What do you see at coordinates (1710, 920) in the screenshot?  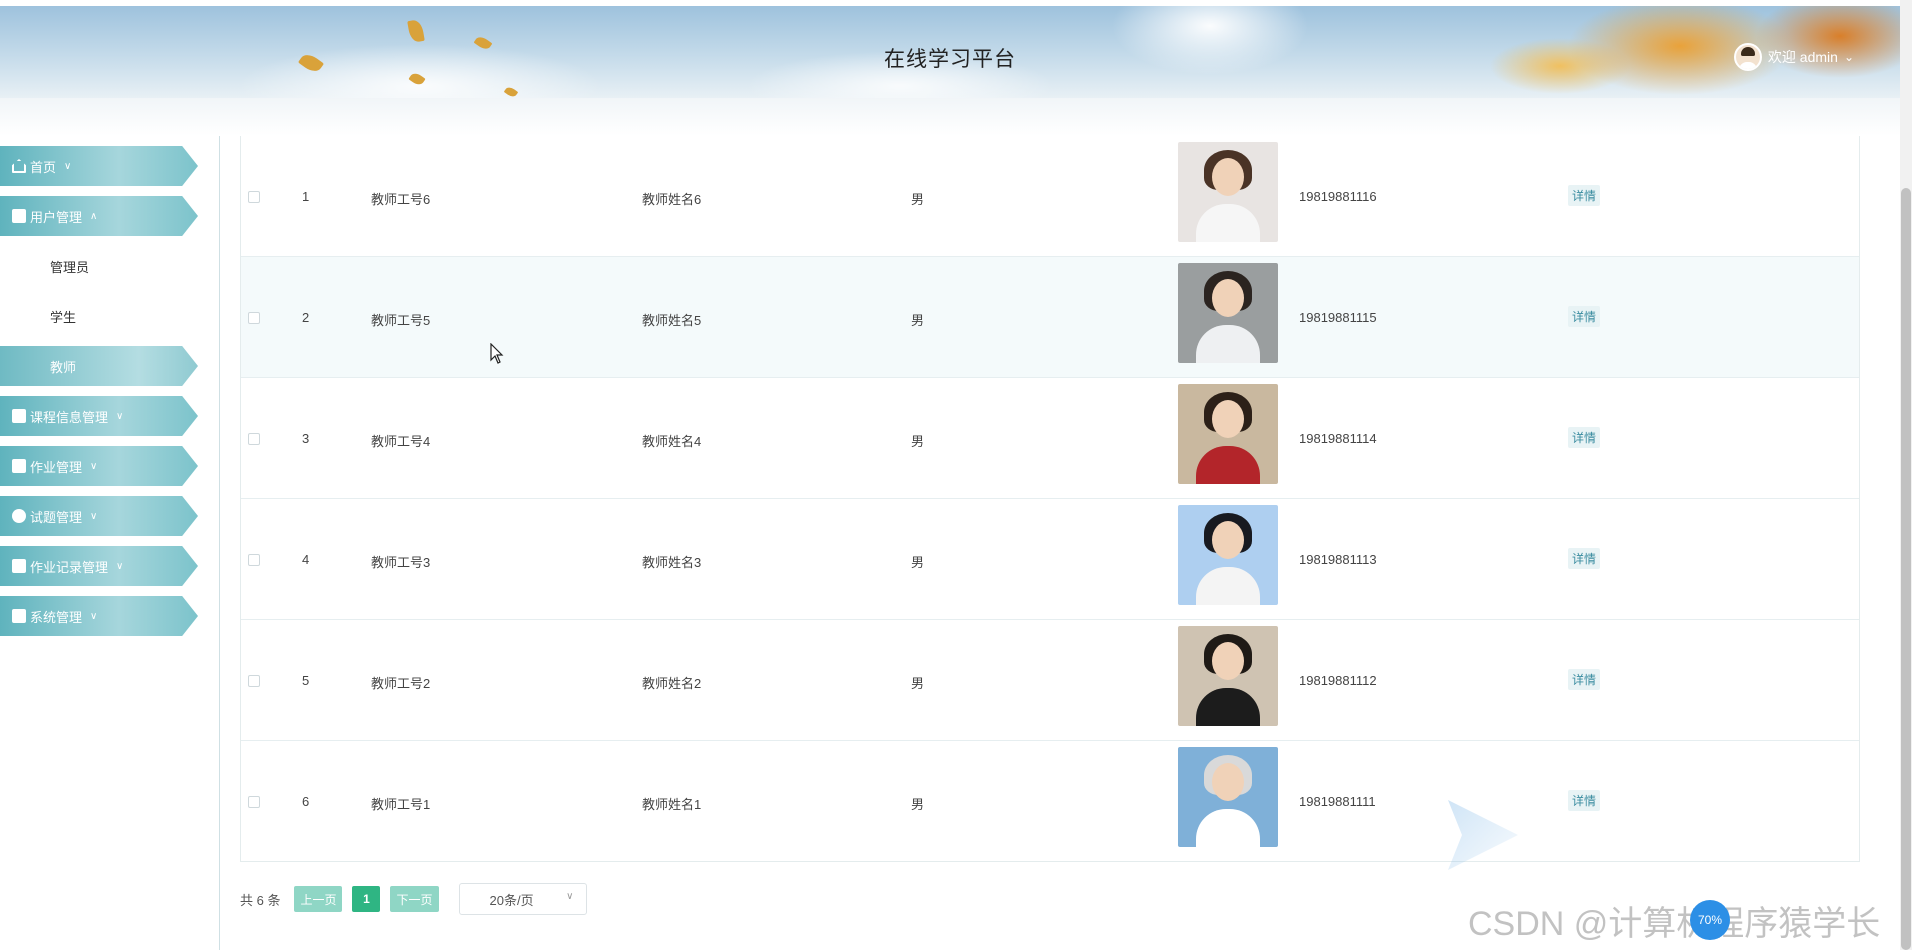 I see `watermark-badge: 70%` at bounding box center [1710, 920].